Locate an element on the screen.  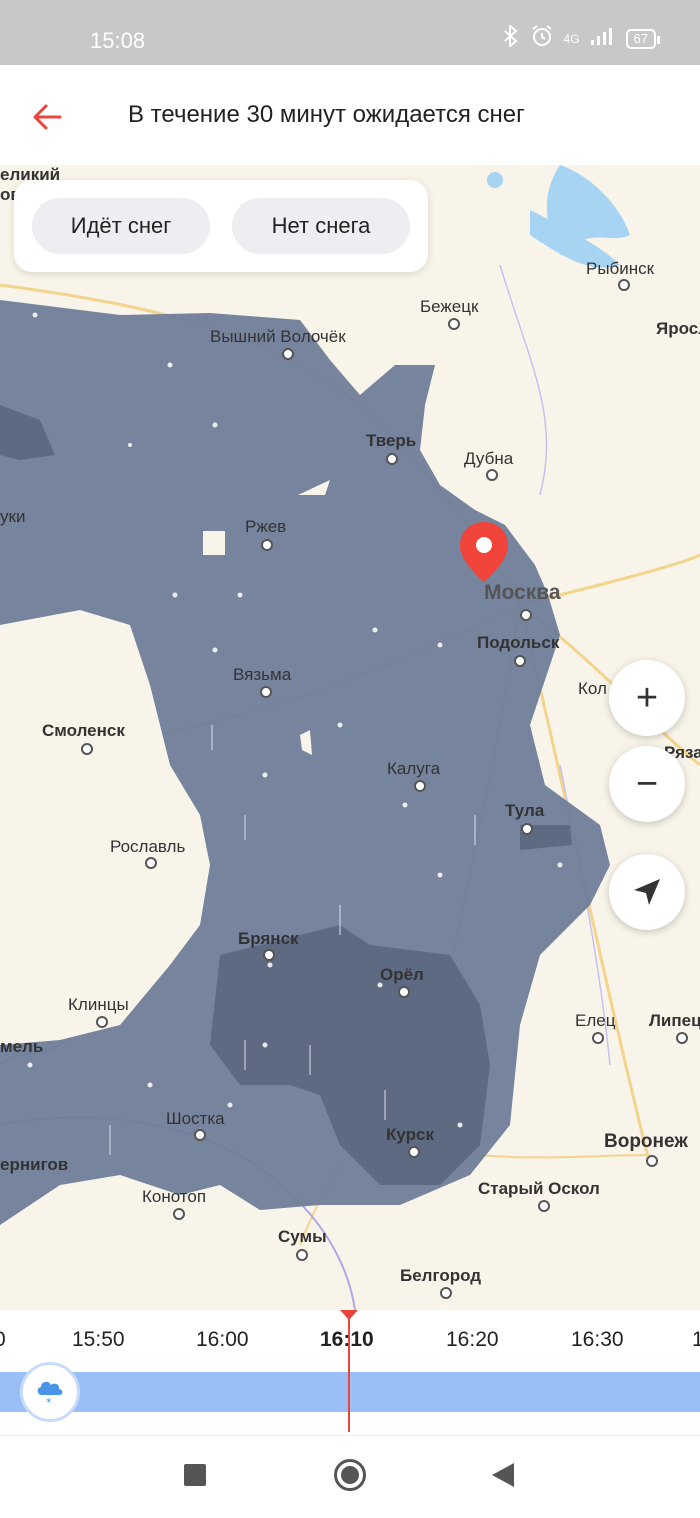
city-label-yaros: Яросл is located at coordinates (678, 328).